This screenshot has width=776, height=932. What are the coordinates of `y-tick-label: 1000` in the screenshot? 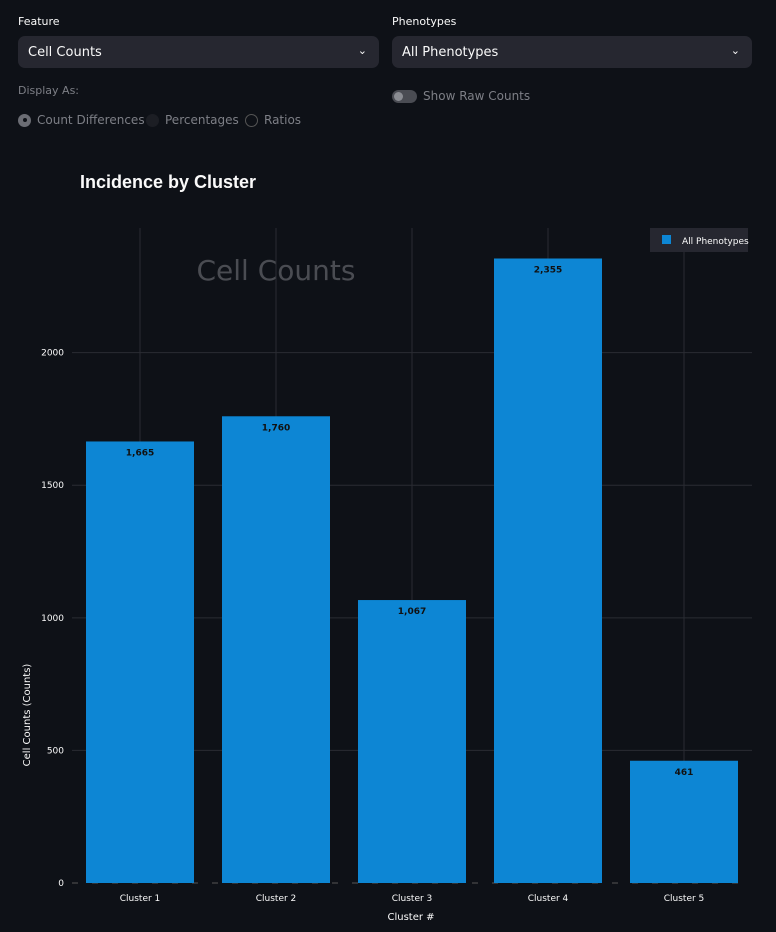 It's located at (52, 619).